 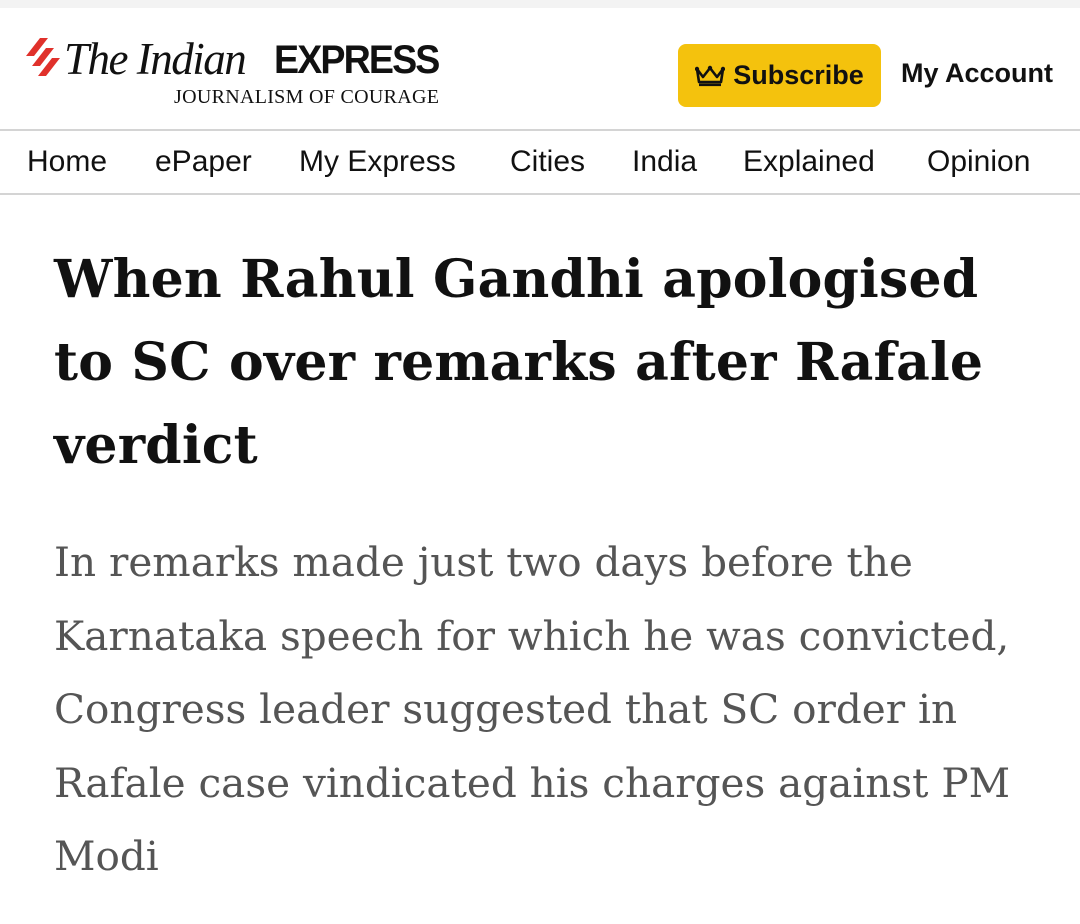 What do you see at coordinates (547, 162) in the screenshot?
I see `nav-item-cities: Cities` at bounding box center [547, 162].